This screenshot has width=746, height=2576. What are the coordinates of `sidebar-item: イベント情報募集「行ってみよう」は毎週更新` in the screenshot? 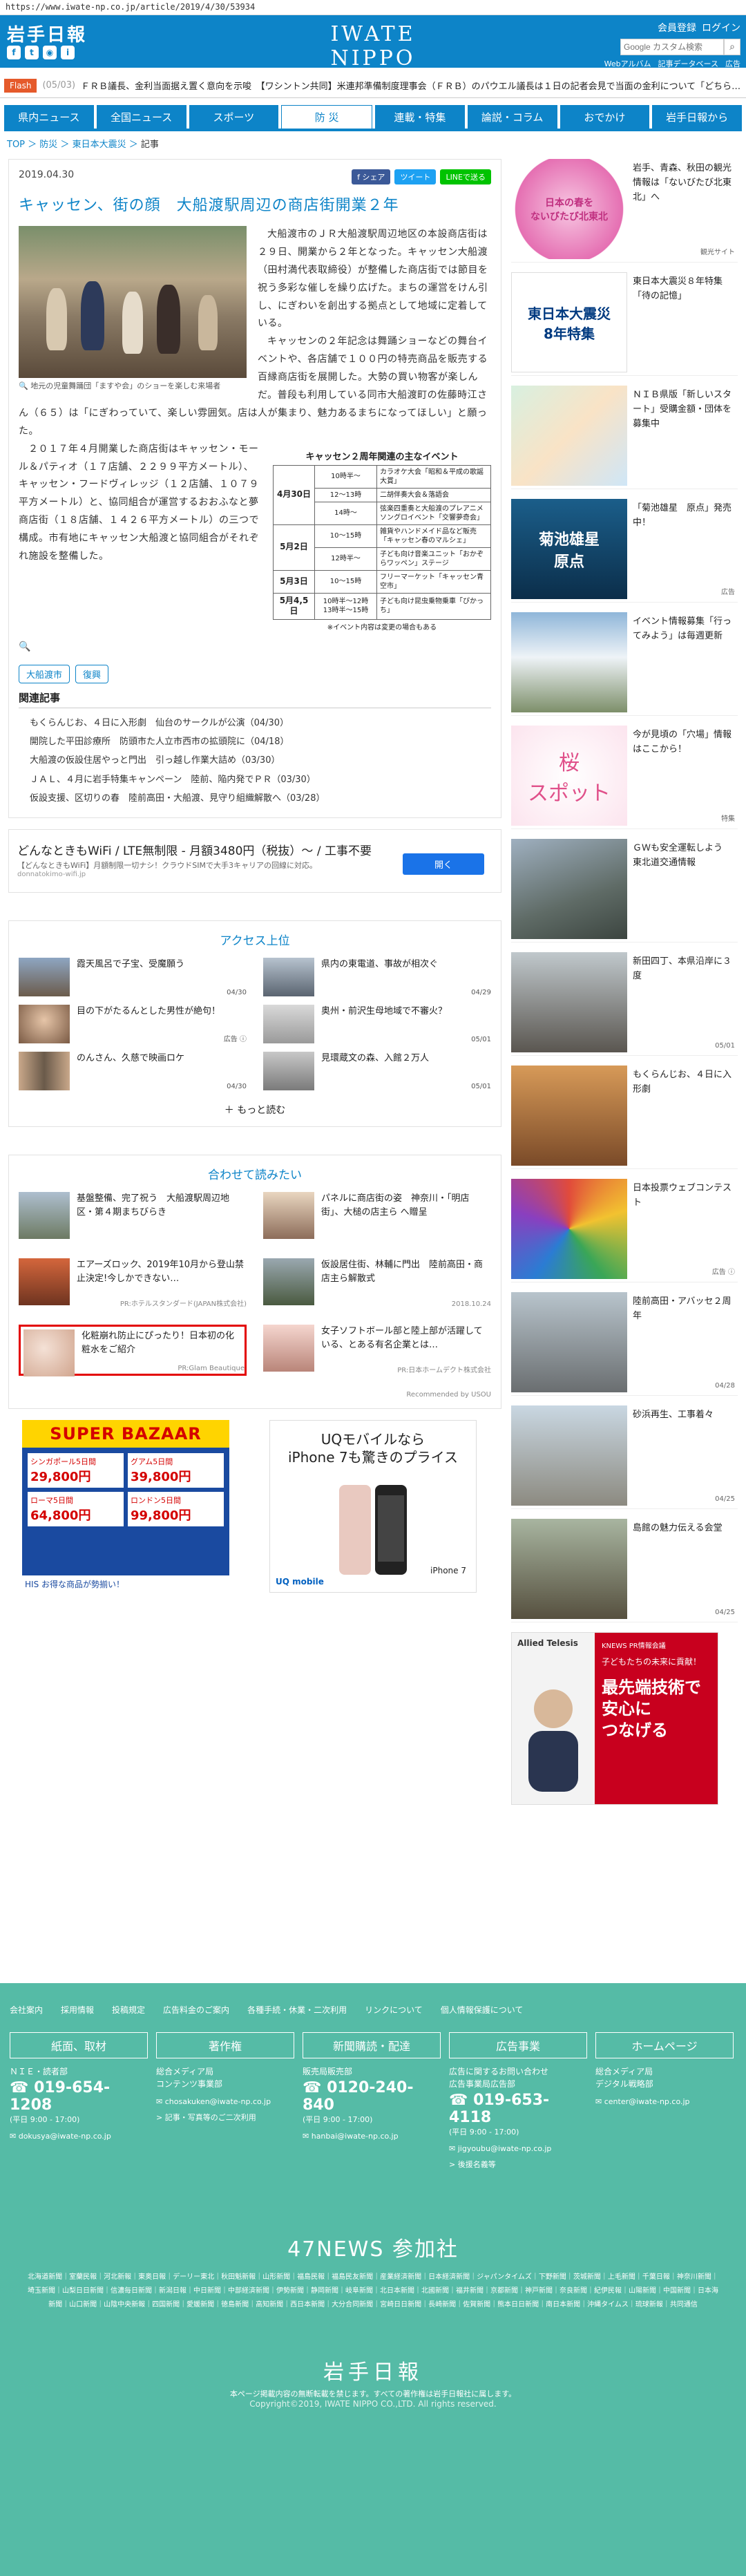 It's located at (625, 664).